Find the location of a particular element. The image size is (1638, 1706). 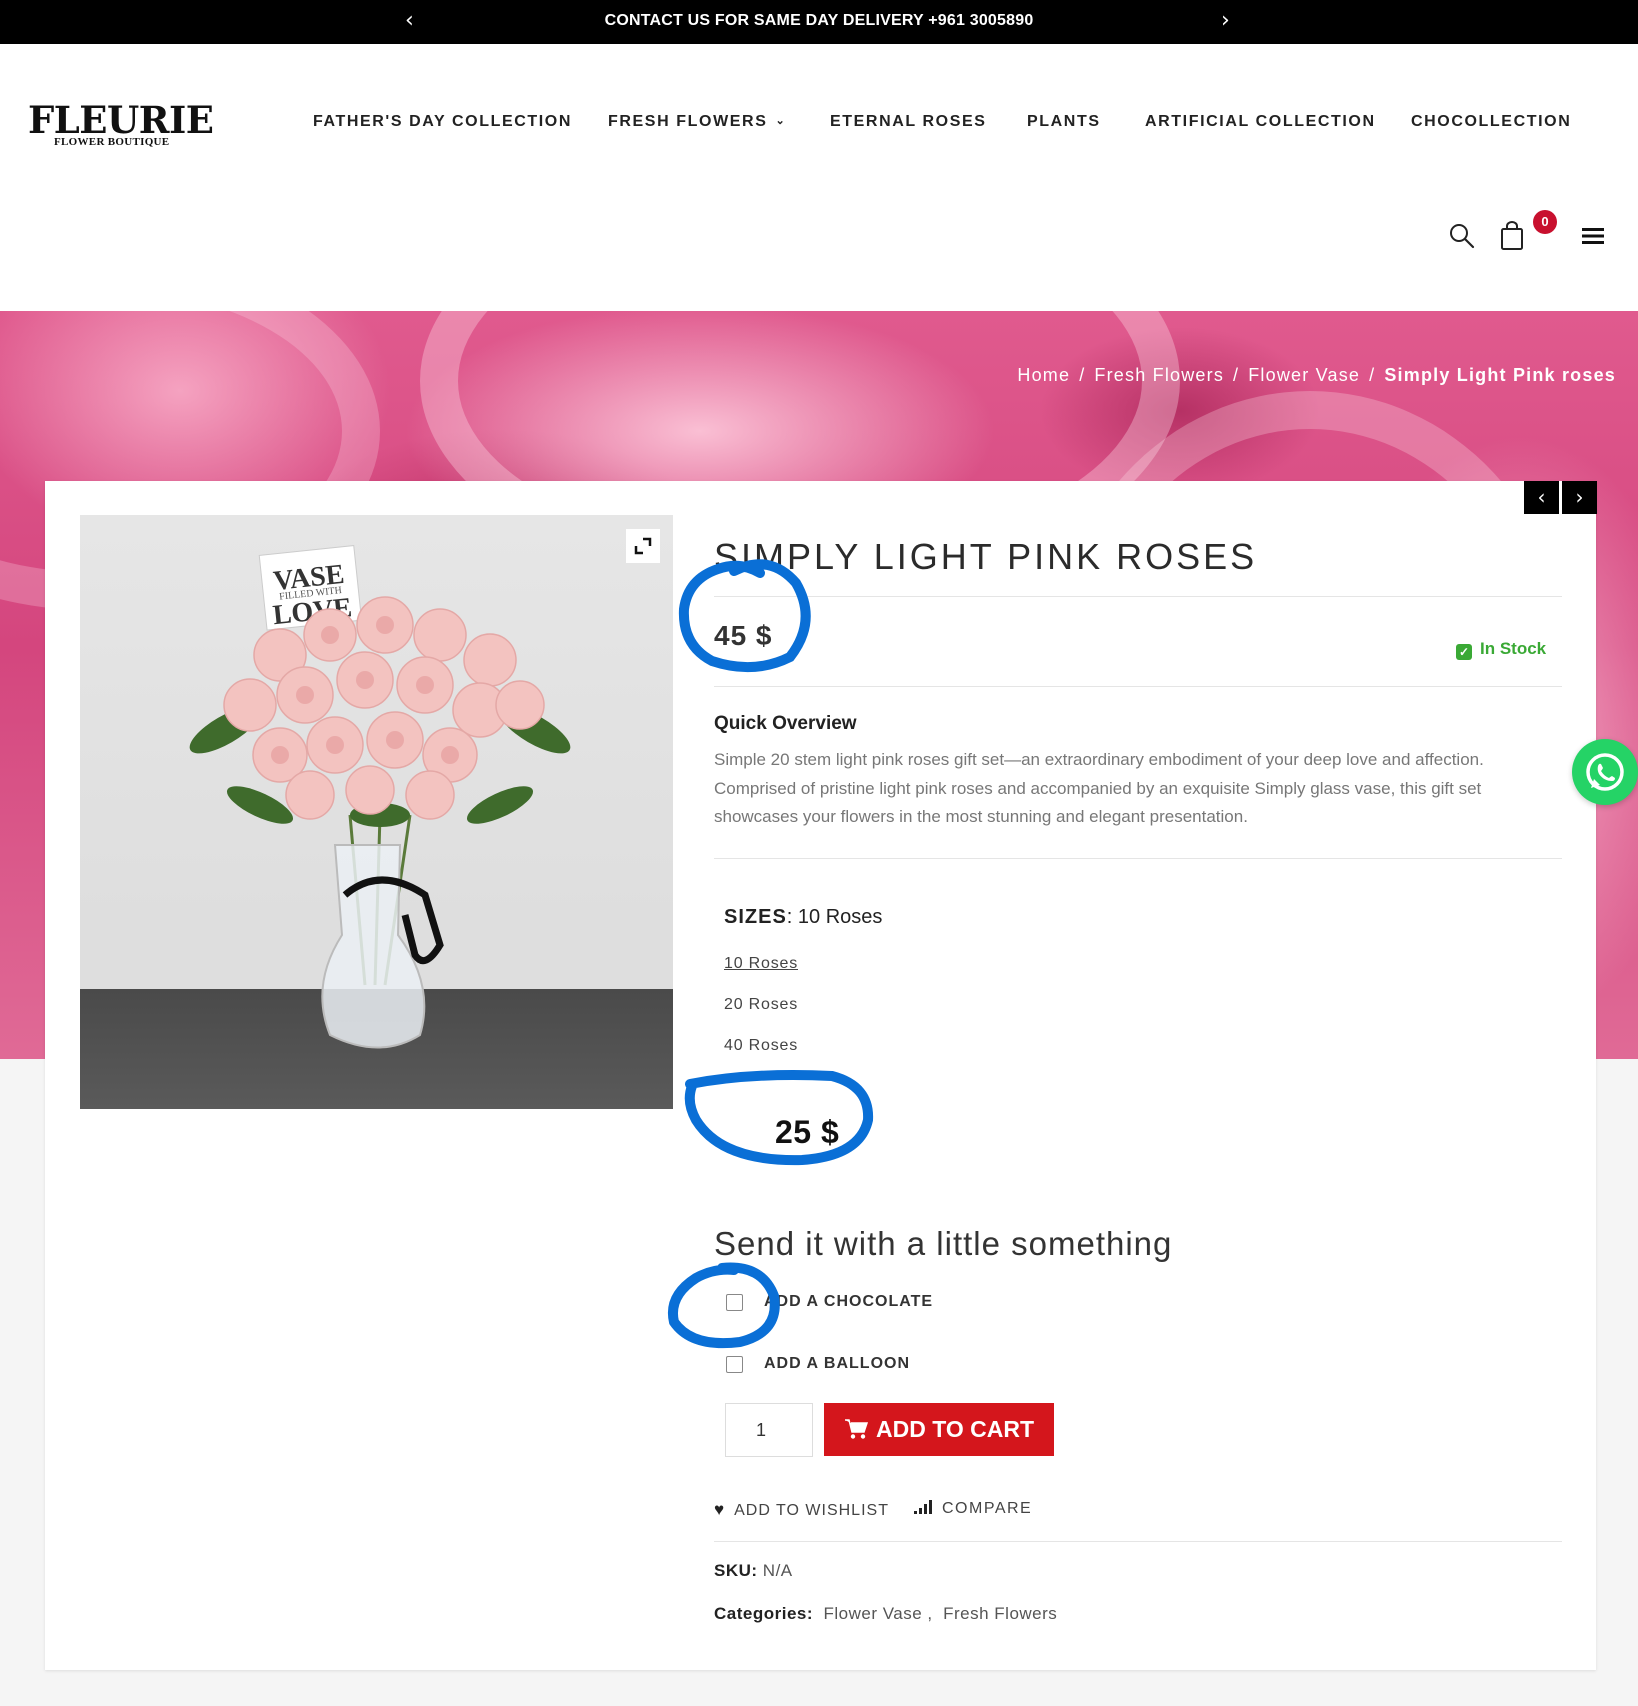

nav-item-fresh-flowers: FRESH FLOWERS ⌄ is located at coordinates (697, 122).